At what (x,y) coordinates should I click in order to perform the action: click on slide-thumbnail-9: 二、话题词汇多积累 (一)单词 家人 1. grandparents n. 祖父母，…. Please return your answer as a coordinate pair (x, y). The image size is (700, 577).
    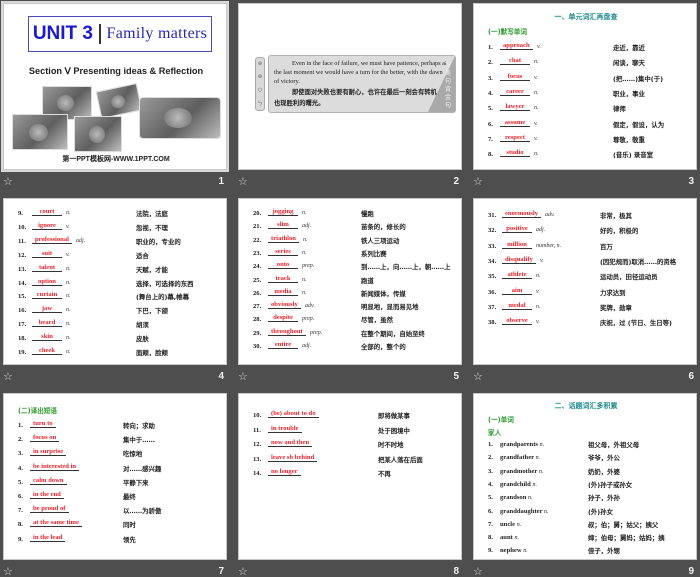
    Looking at the image, I should click on (585, 483).